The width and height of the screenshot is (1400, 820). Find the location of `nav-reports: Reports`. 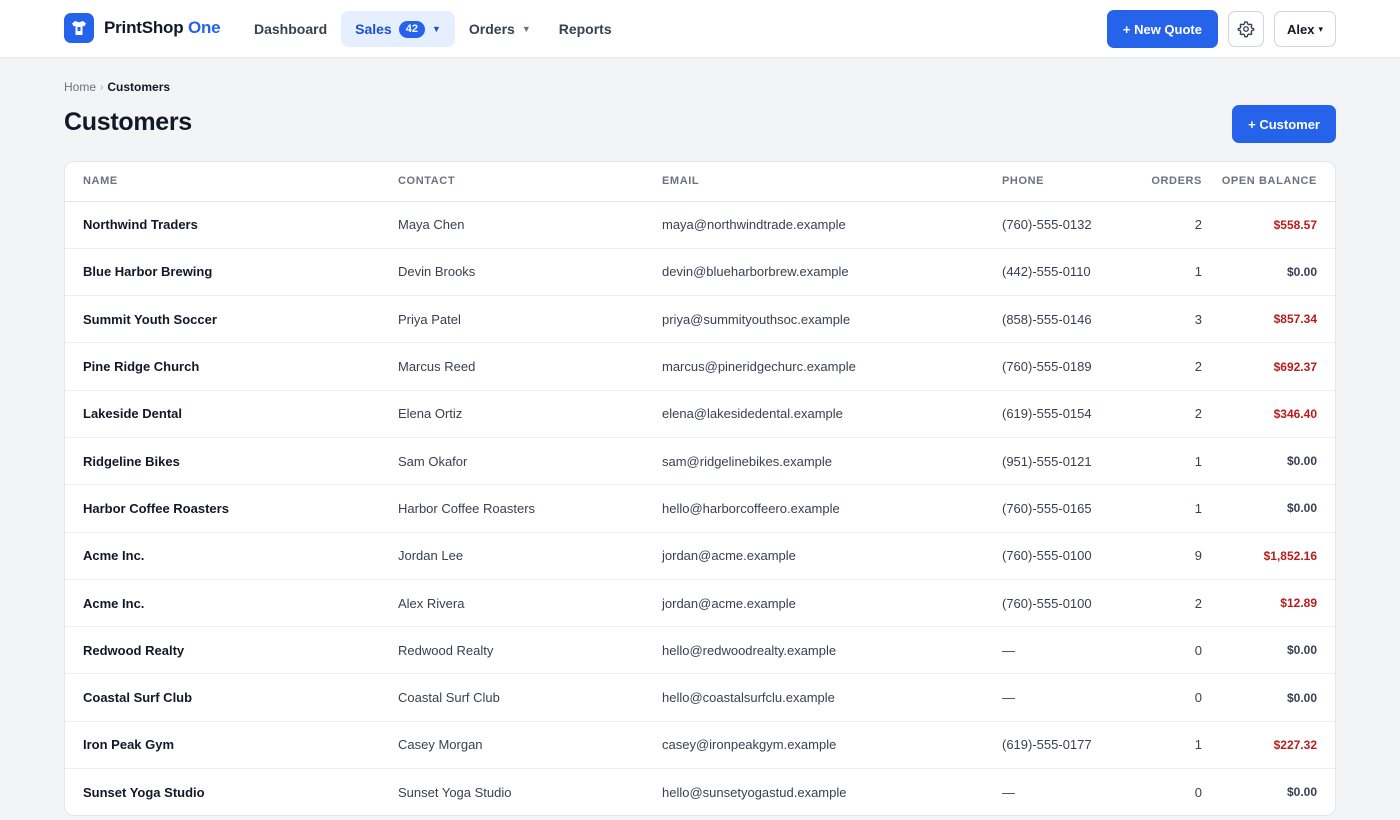

nav-reports: Reports is located at coordinates (585, 29).